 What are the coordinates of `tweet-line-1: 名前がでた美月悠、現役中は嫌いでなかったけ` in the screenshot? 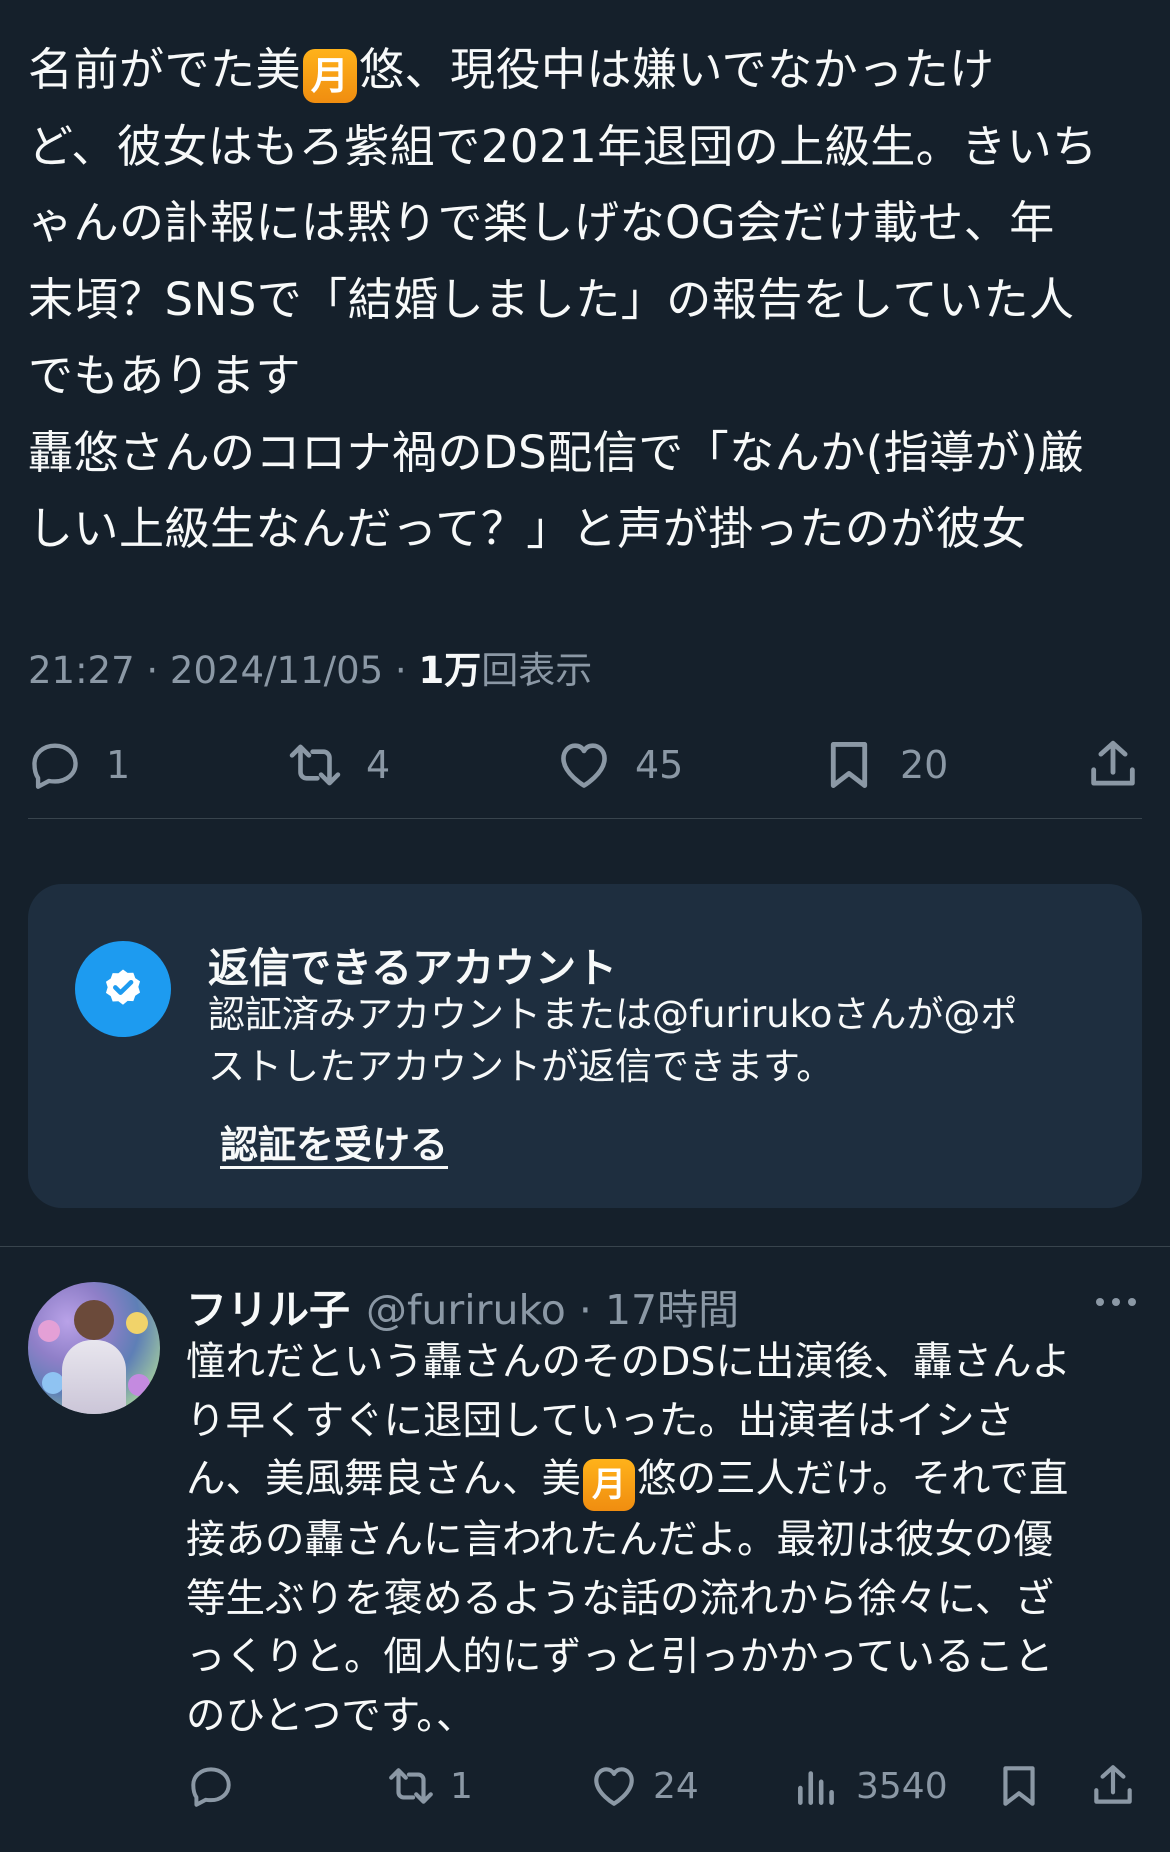 It's located at (588, 70).